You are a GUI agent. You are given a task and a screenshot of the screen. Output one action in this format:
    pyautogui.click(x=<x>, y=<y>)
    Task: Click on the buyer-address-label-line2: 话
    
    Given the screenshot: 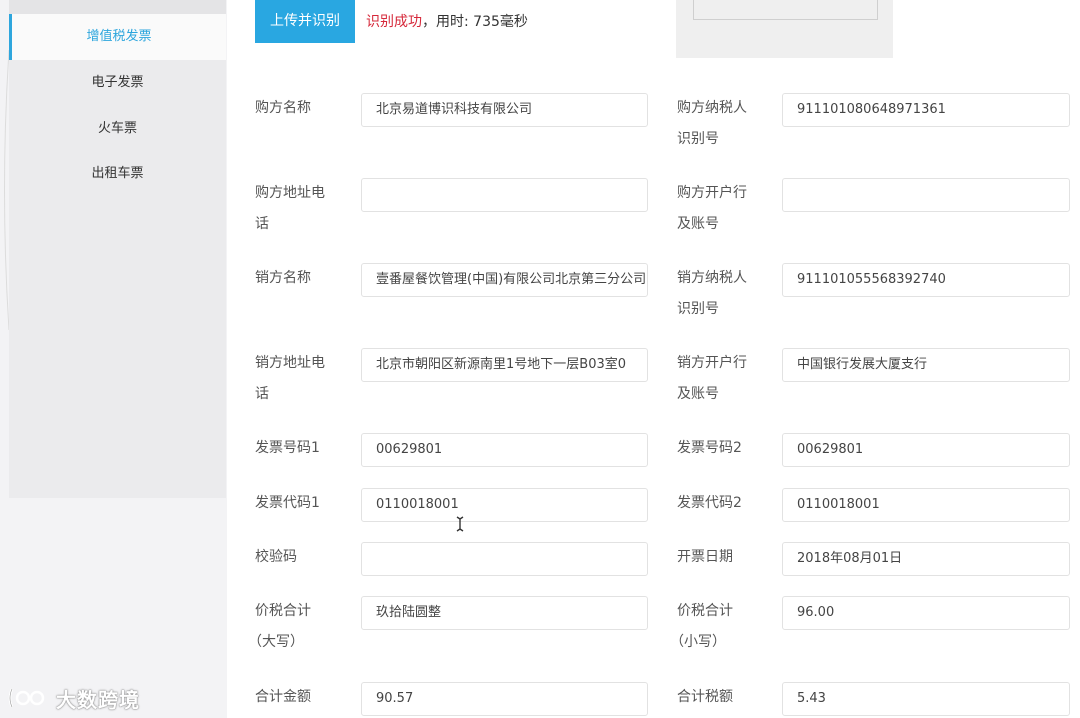 What is the action you would take?
    pyautogui.click(x=262, y=224)
    